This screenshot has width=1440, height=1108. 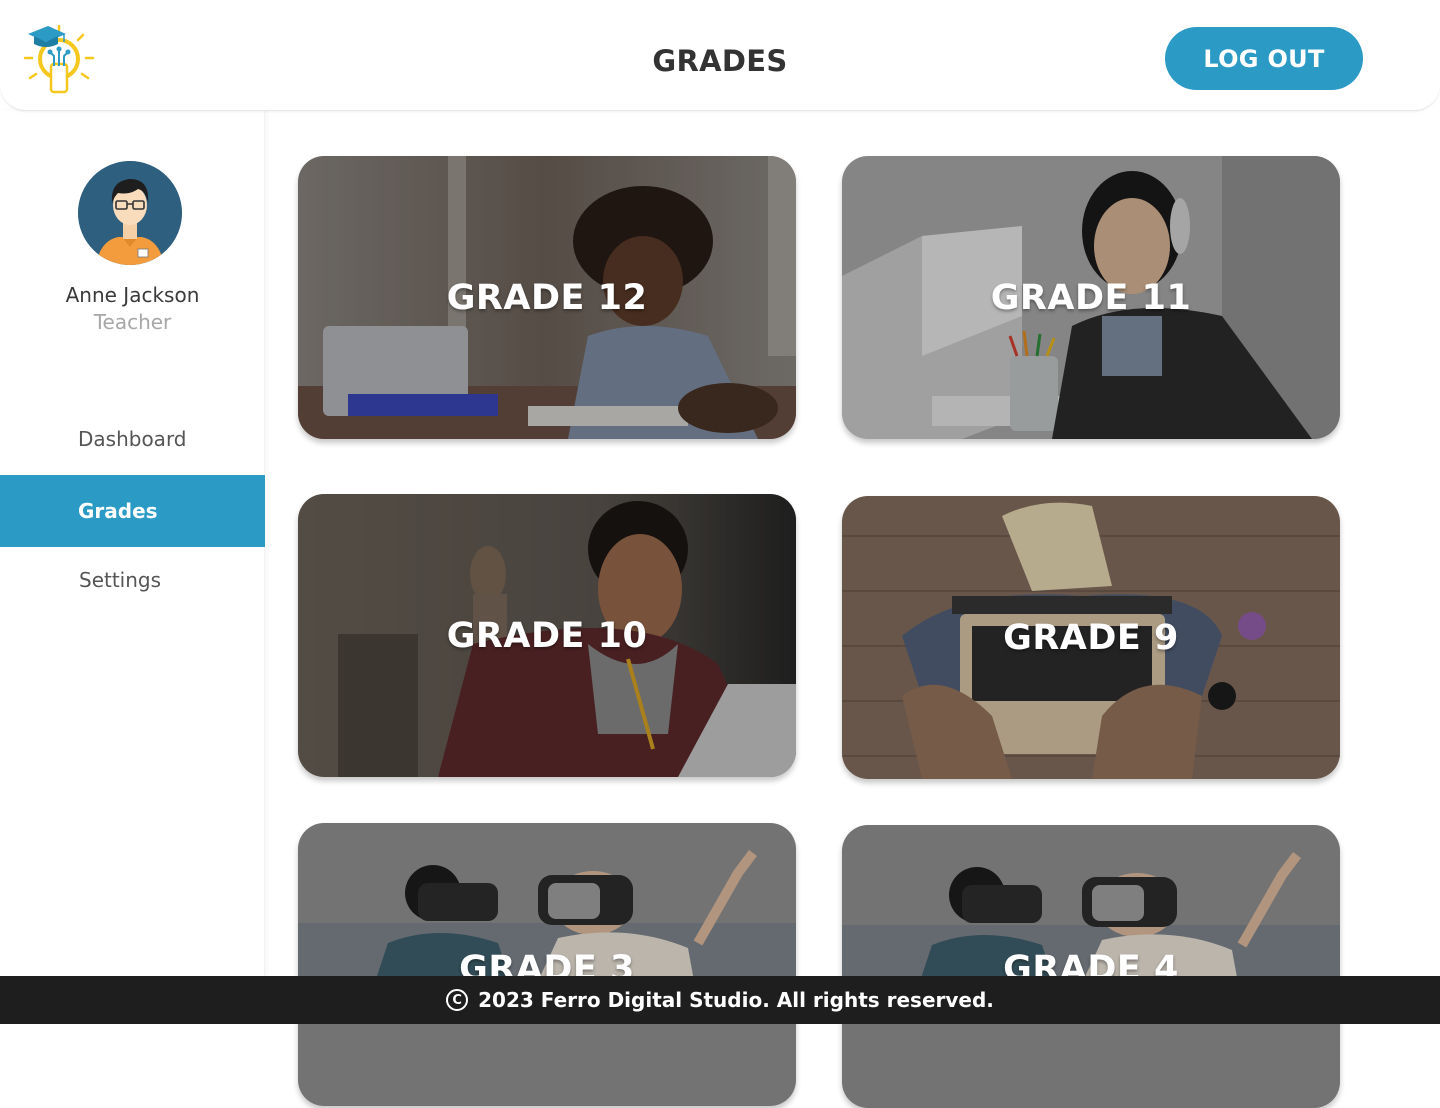 What do you see at coordinates (547, 964) in the screenshot?
I see `grade-card-3: GRADE 3` at bounding box center [547, 964].